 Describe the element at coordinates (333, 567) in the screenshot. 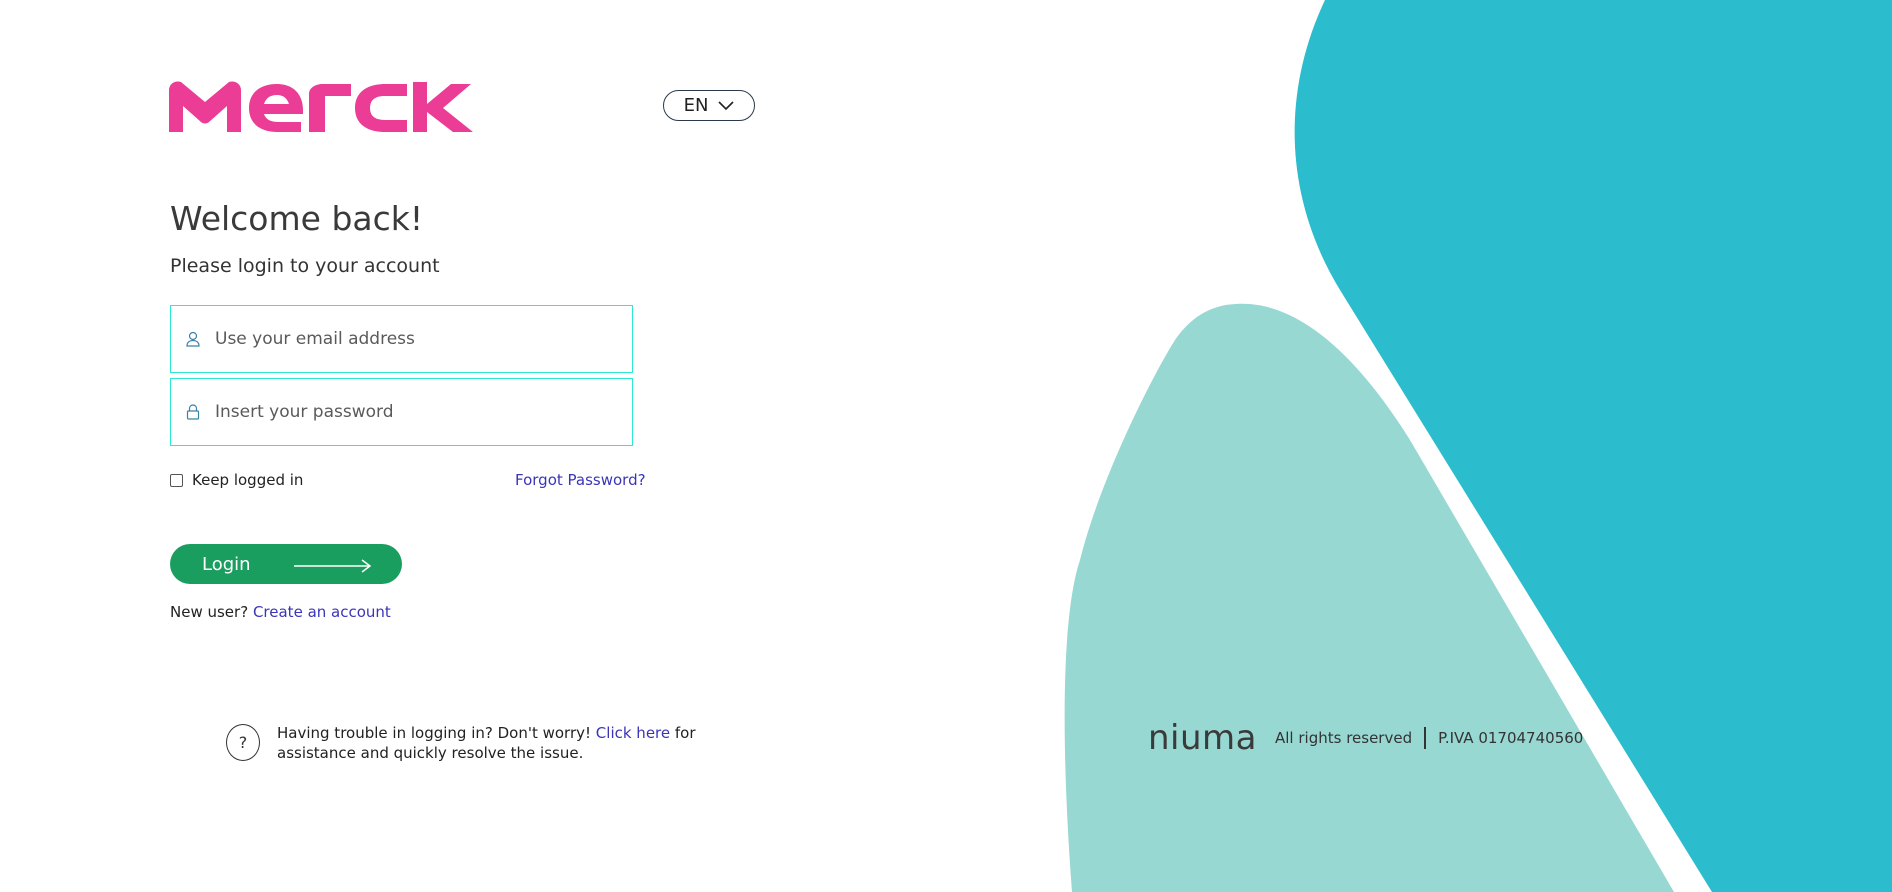

I see `arrow-right-icon` at that location.